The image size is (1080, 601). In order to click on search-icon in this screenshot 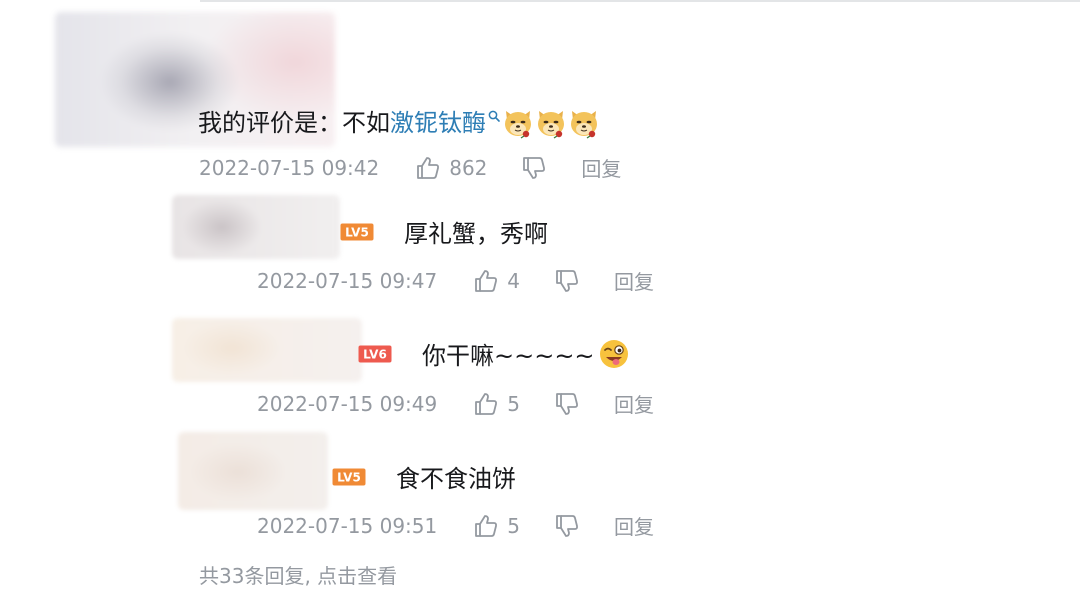, I will do `click(494, 116)`.